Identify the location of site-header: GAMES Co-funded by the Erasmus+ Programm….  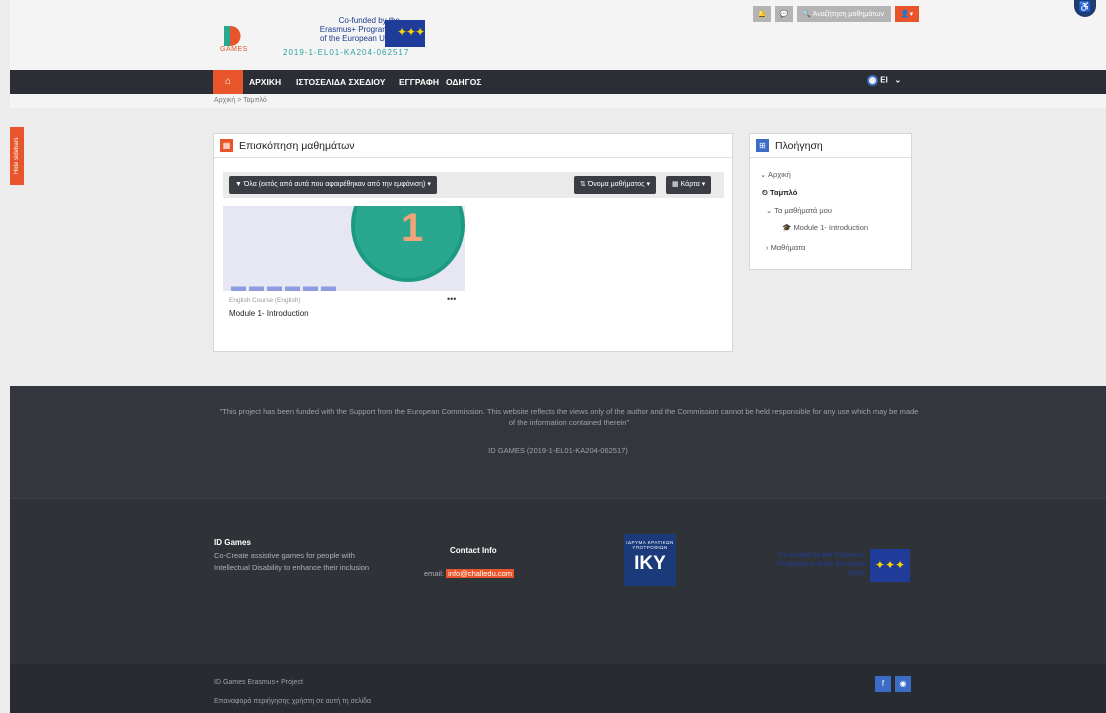
(558, 35).